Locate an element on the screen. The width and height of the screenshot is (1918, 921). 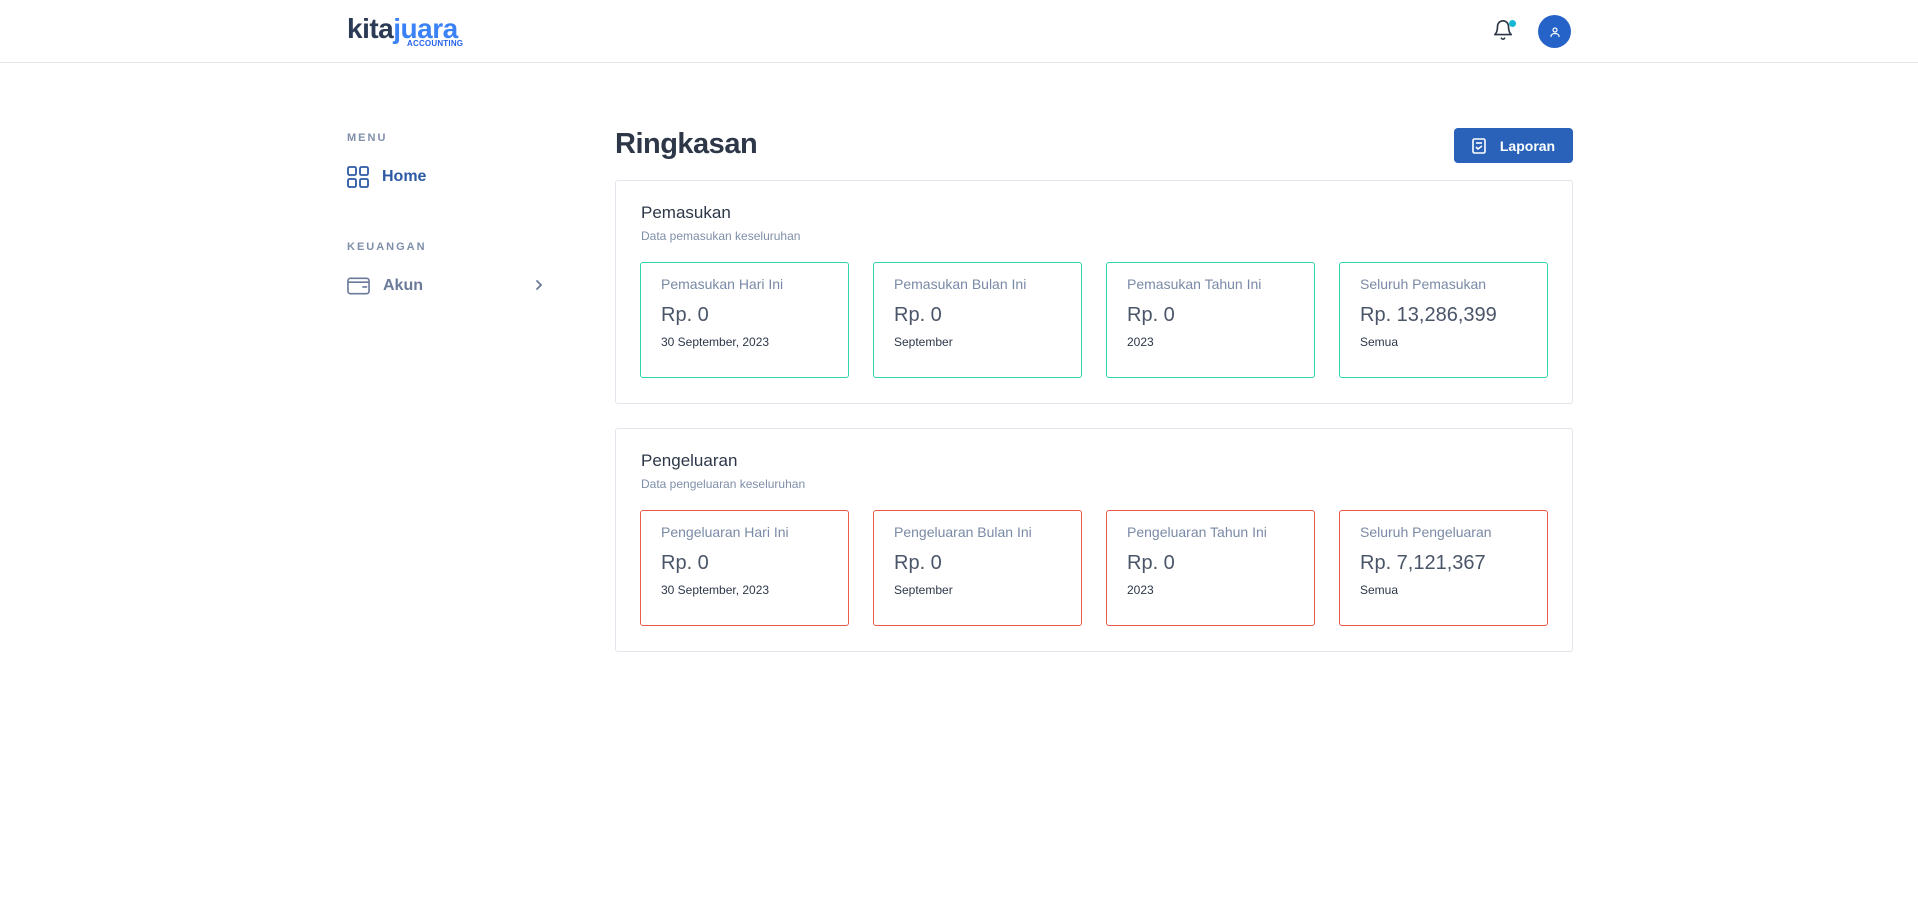
card-title: Seluruh Pengeluaran is located at coordinates (1426, 532).